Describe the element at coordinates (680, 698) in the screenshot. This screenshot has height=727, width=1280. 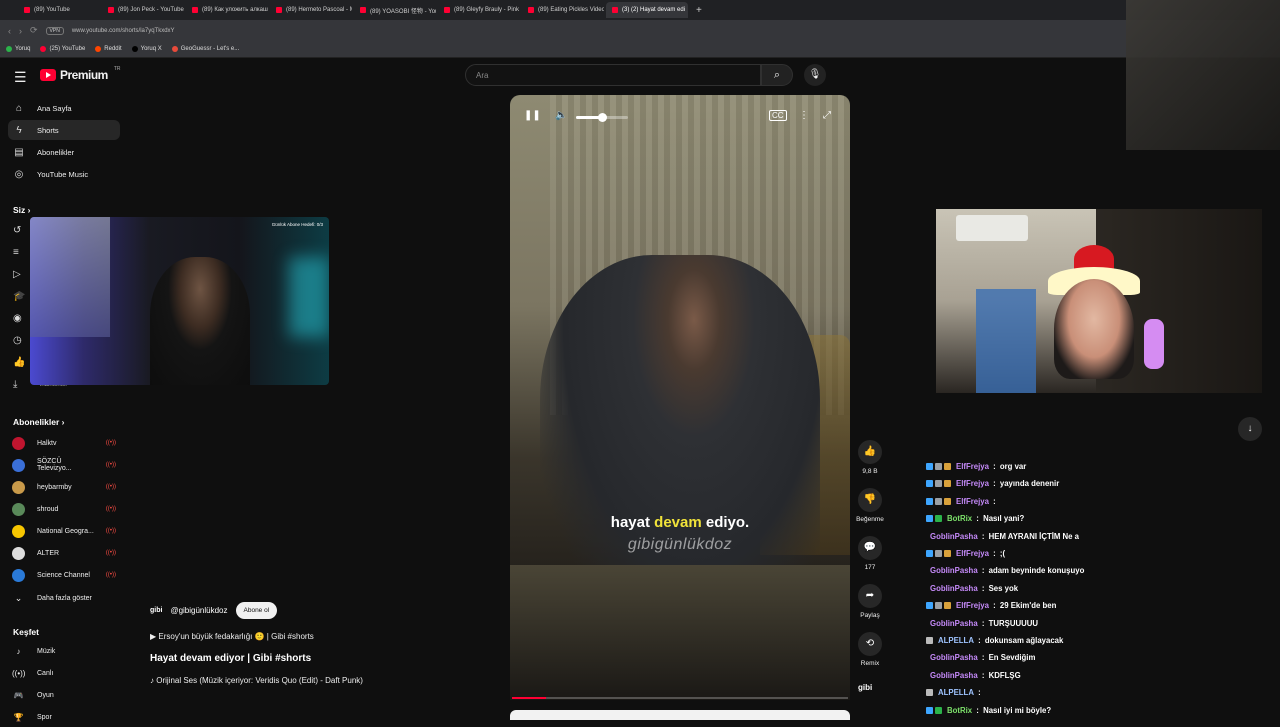
I see `video-progress-bar` at that location.